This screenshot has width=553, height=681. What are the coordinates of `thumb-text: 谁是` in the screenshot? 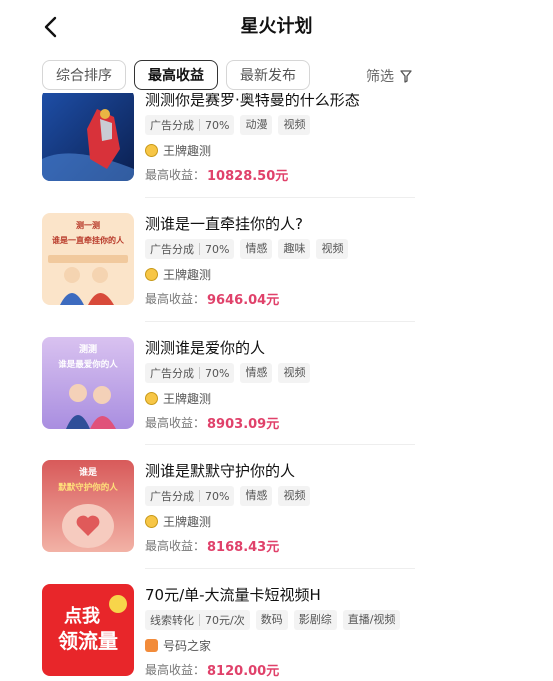 It's located at (88, 472).